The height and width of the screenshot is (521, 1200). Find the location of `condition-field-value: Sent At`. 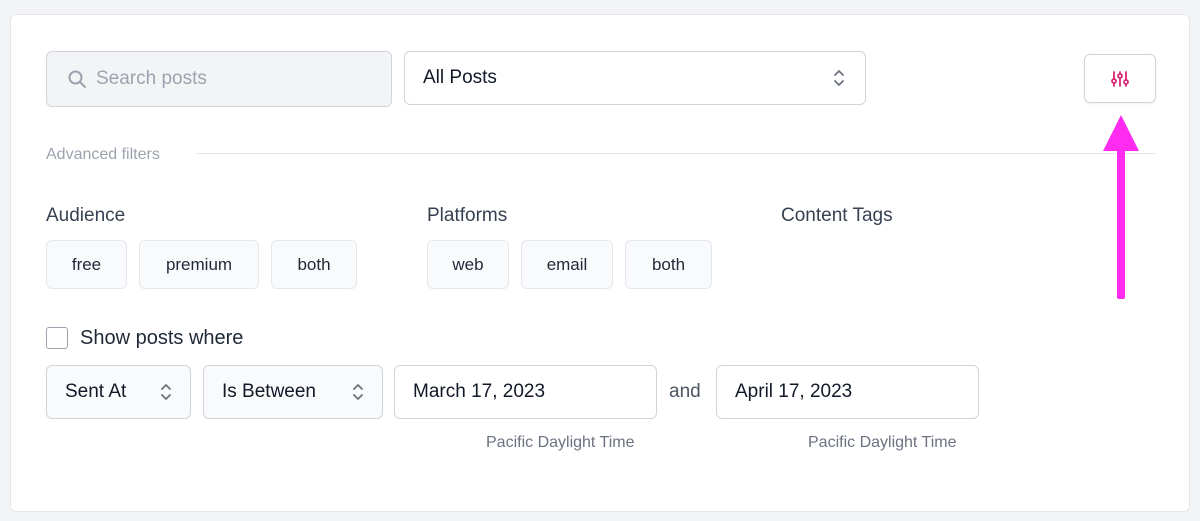

condition-field-value: Sent At is located at coordinates (96, 391).